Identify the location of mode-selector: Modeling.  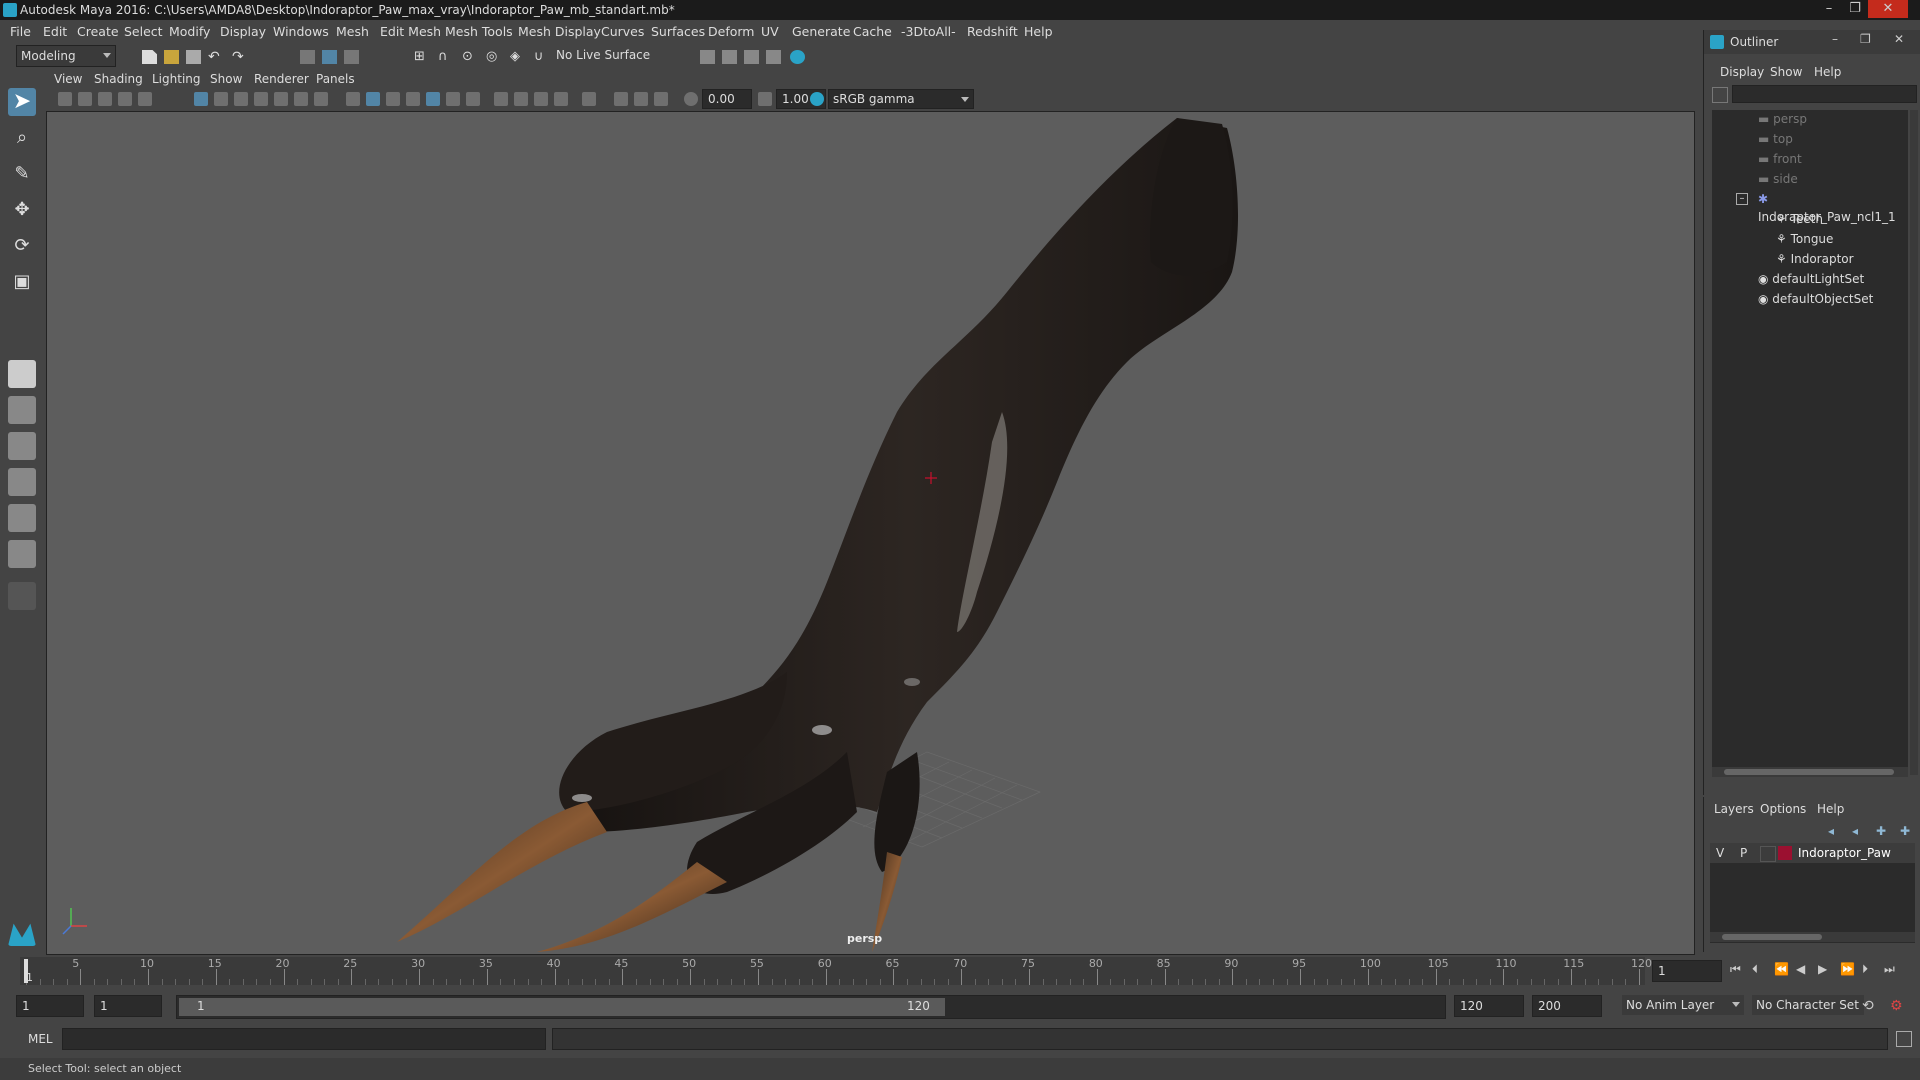
(66, 56).